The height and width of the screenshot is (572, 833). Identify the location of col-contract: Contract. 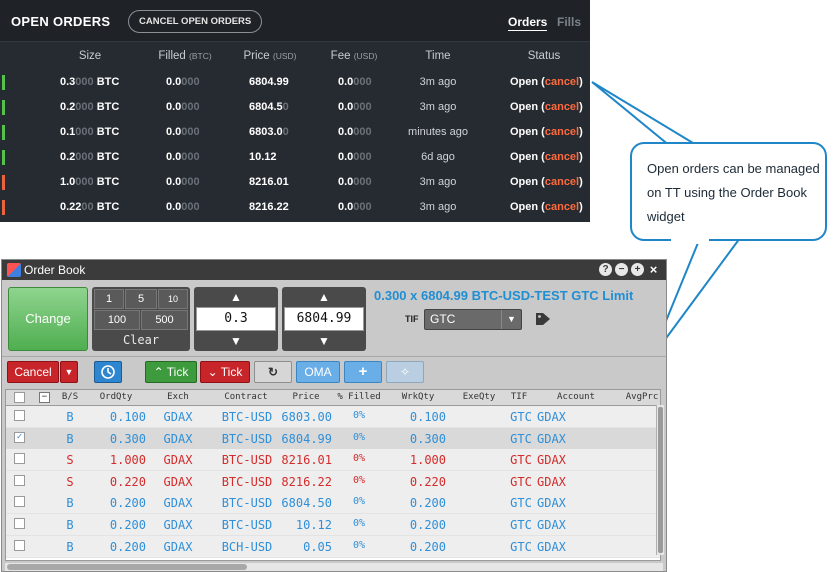
(245, 397).